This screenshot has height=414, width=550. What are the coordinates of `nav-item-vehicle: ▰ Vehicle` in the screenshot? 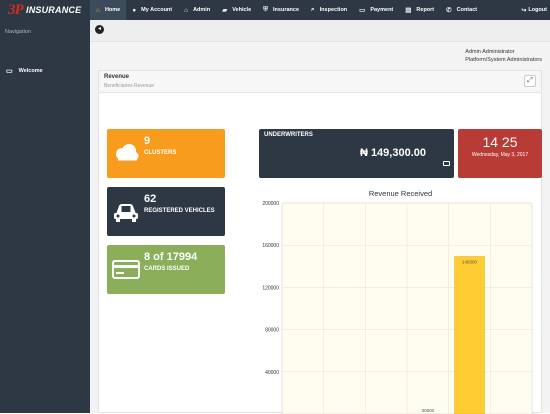 It's located at (236, 10).